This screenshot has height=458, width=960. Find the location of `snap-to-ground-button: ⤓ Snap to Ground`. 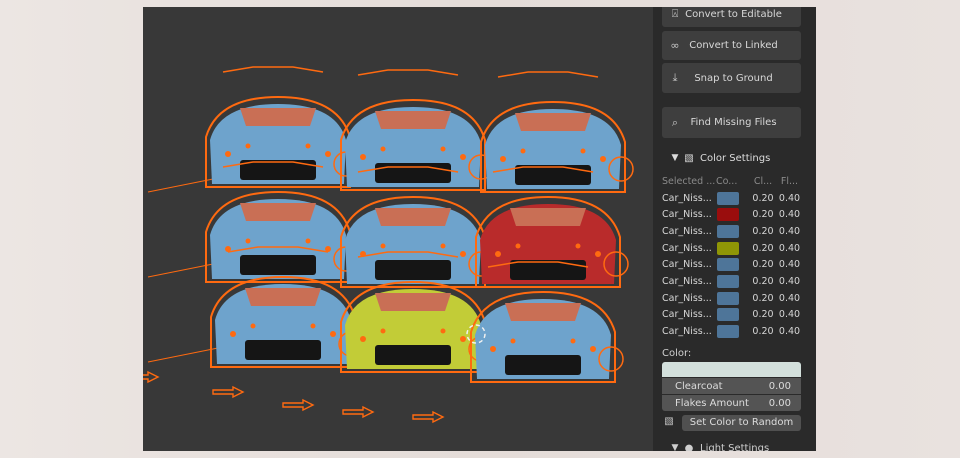

snap-to-ground-button: ⤓ Snap to Ground is located at coordinates (731, 78).